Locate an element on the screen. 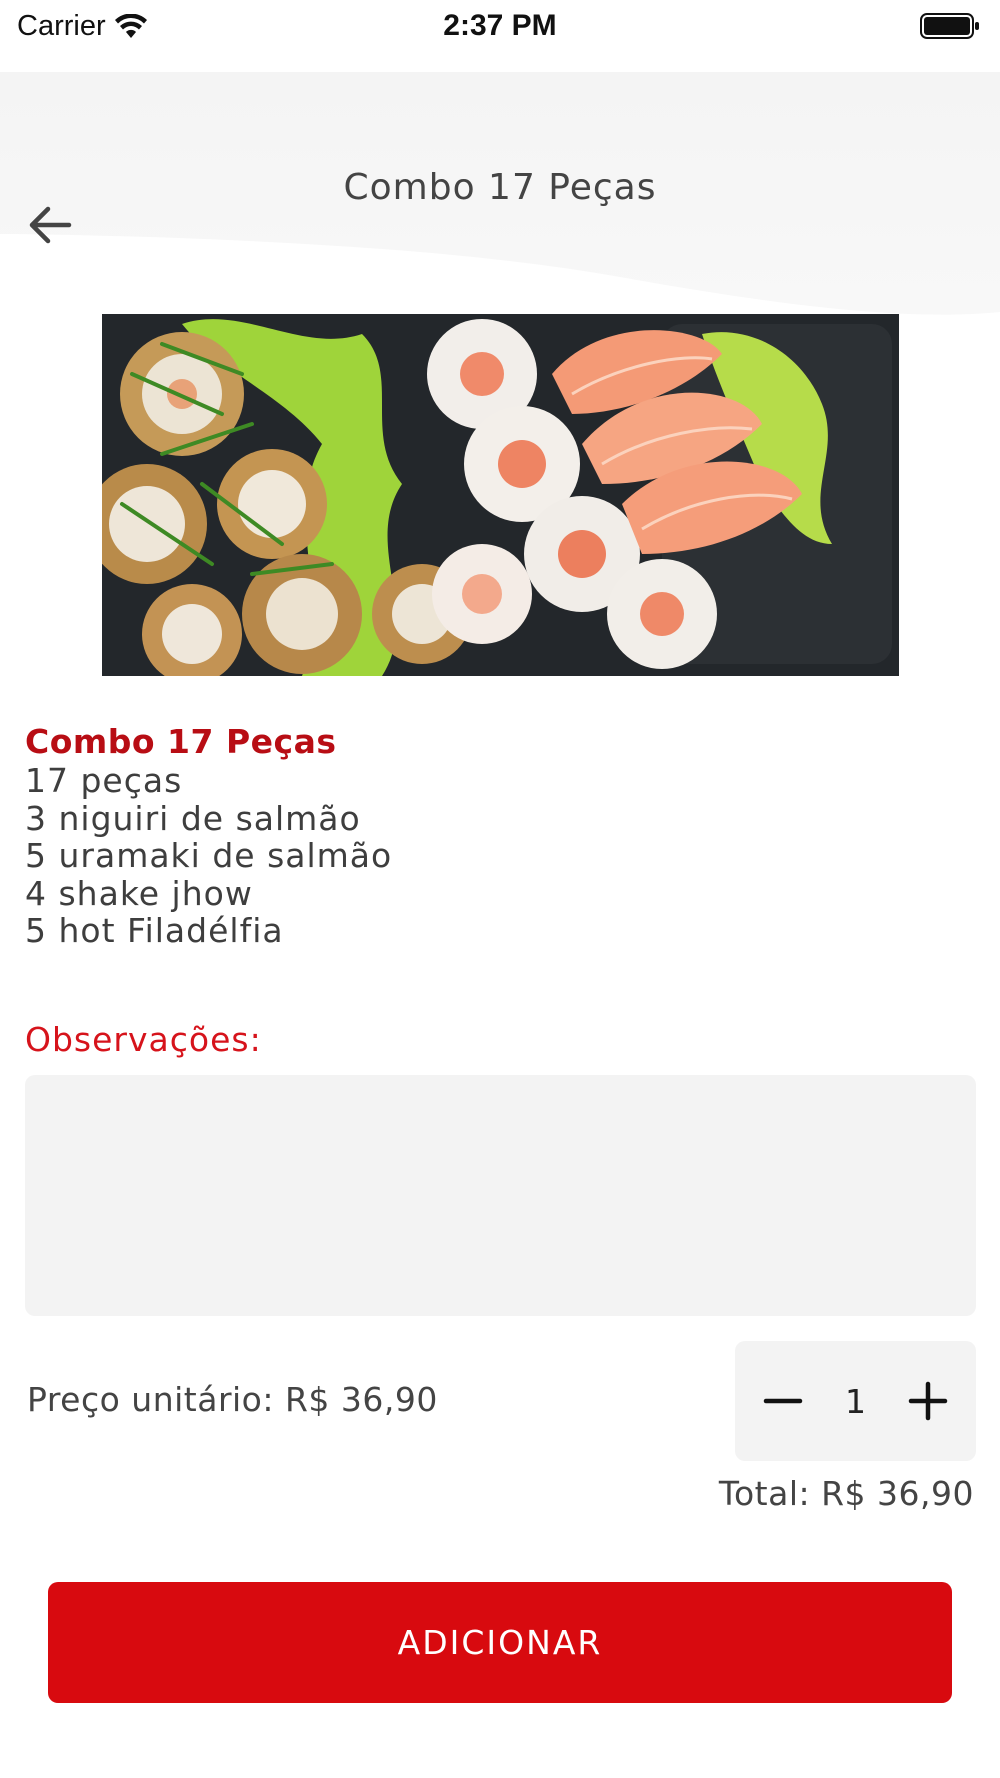  quantity-value: 1 is located at coordinates (855, 1401).